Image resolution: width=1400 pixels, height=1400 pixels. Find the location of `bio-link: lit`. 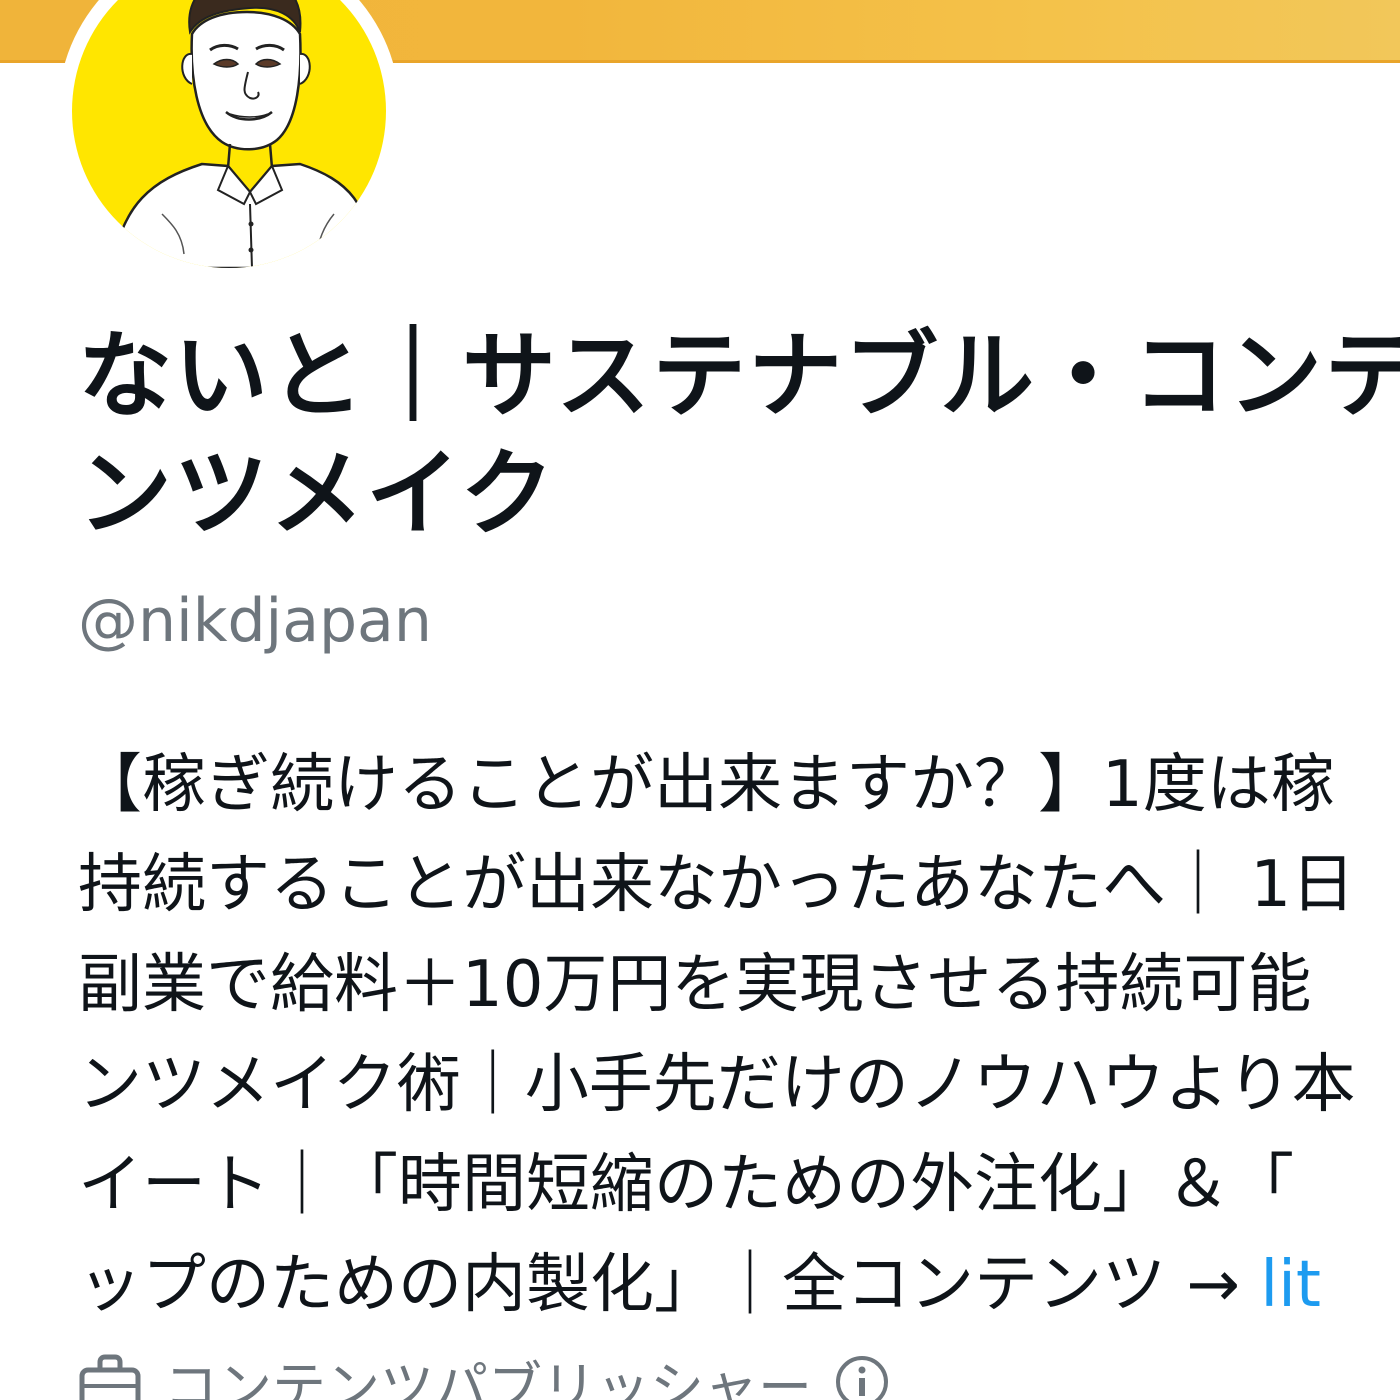

bio-link: lit is located at coordinates (1290, 1285).